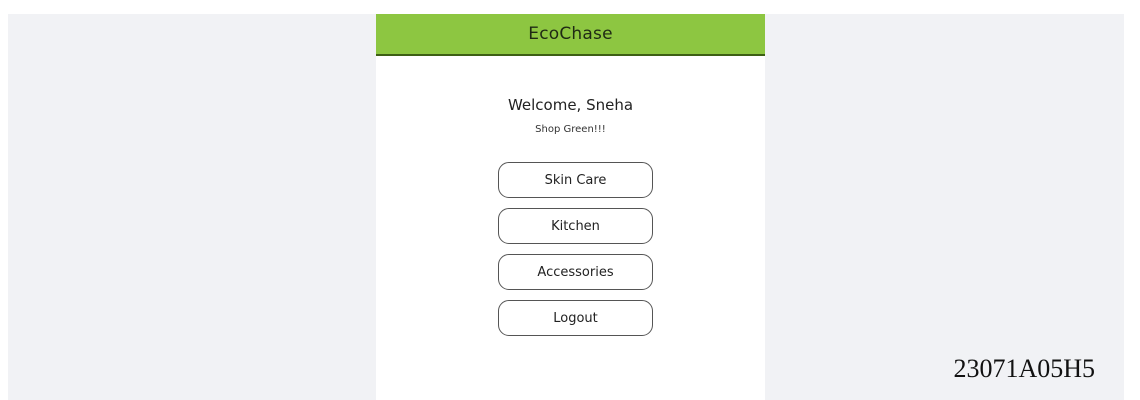  I want to click on tagline: Shop Green!!!, so click(570, 129).